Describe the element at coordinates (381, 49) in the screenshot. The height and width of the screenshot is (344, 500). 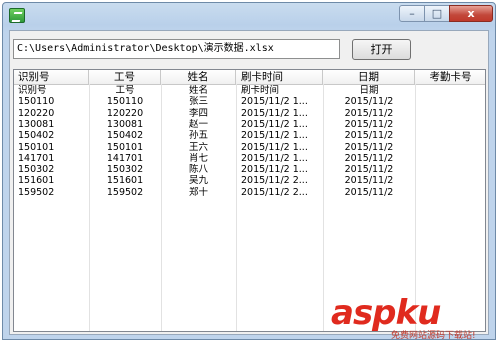
I see `open-button: 打开` at that location.